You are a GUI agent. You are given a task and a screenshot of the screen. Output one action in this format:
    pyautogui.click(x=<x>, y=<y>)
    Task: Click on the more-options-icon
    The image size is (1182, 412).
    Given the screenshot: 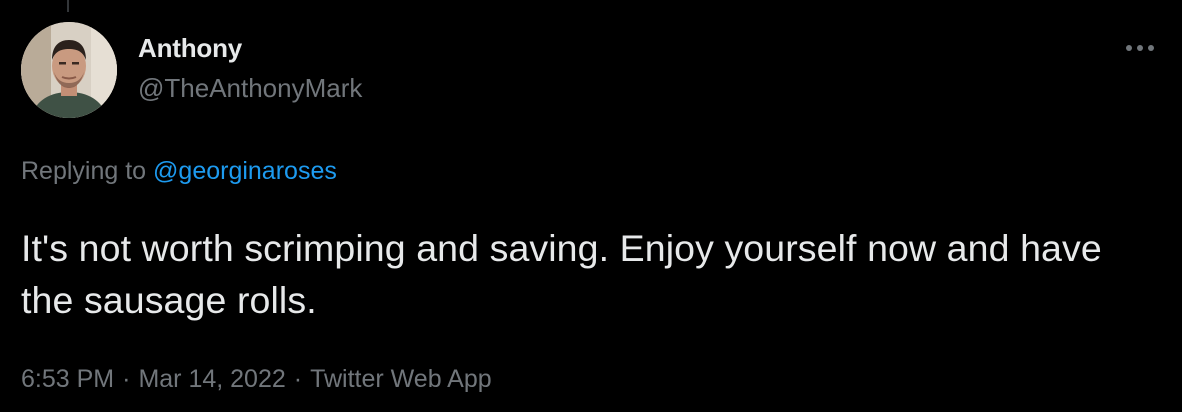 What is the action you would take?
    pyautogui.click(x=1140, y=48)
    